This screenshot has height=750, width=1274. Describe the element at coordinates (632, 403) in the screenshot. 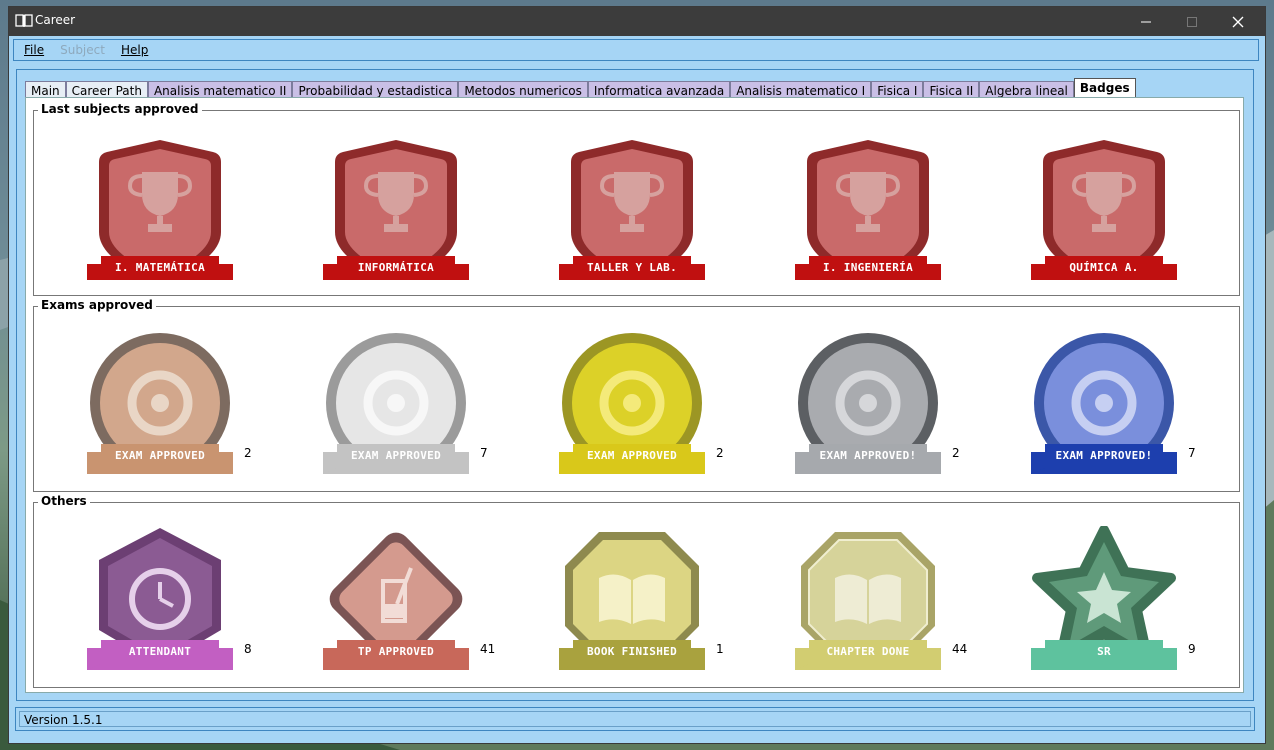

I see `exam-2-badge: EXAM APPROVED` at that location.